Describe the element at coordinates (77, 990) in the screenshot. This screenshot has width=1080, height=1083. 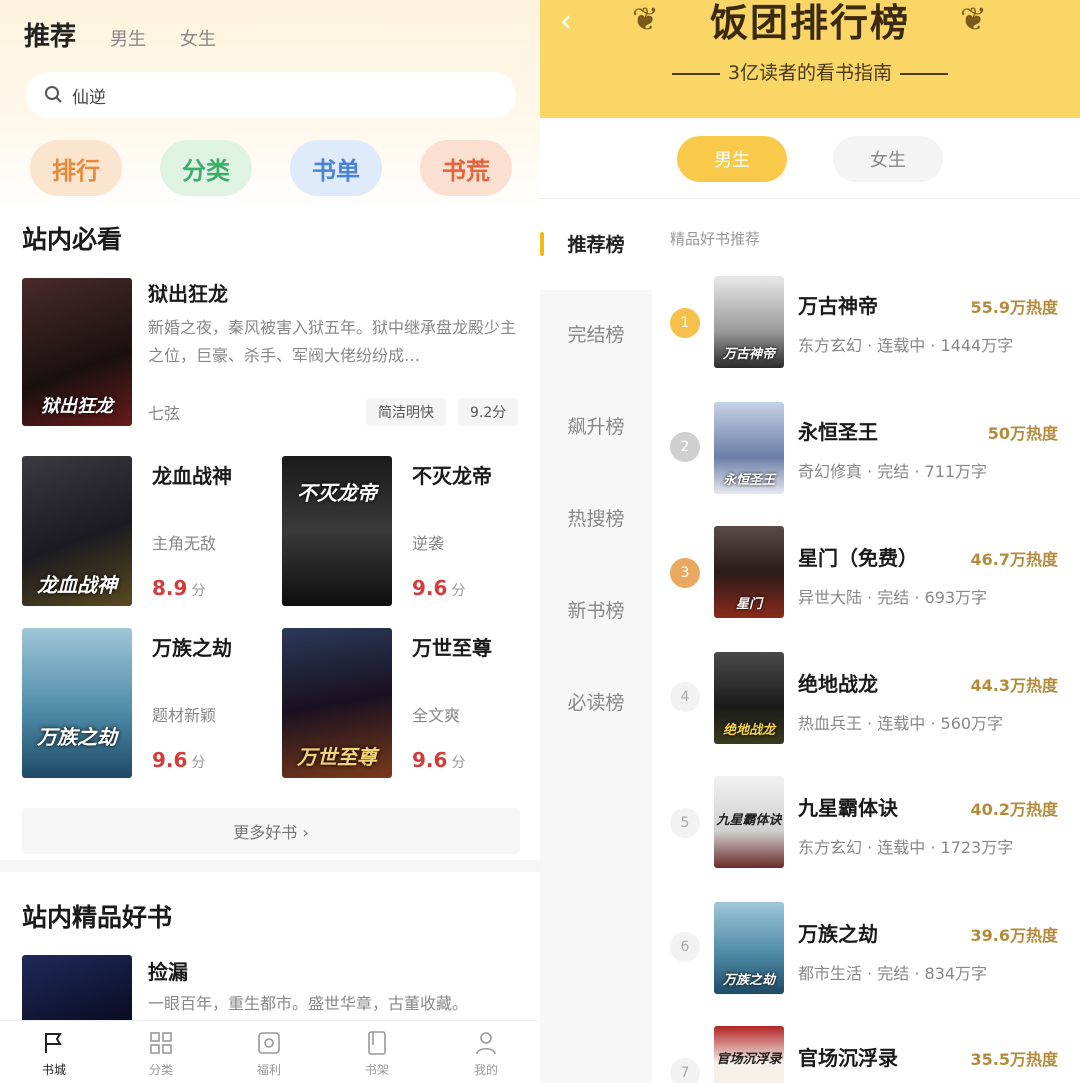
I see `book-cover` at that location.